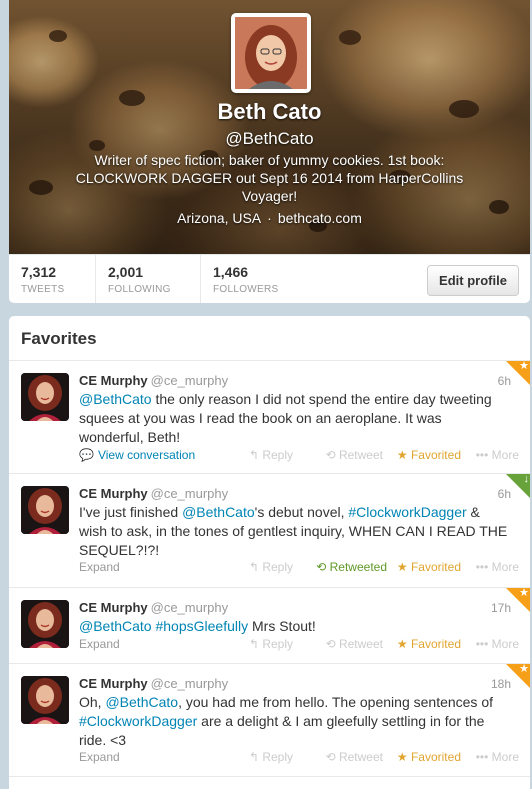 The image size is (532, 789). What do you see at coordinates (269, 338) in the screenshot?
I see `favorites-heading: Favorites` at bounding box center [269, 338].